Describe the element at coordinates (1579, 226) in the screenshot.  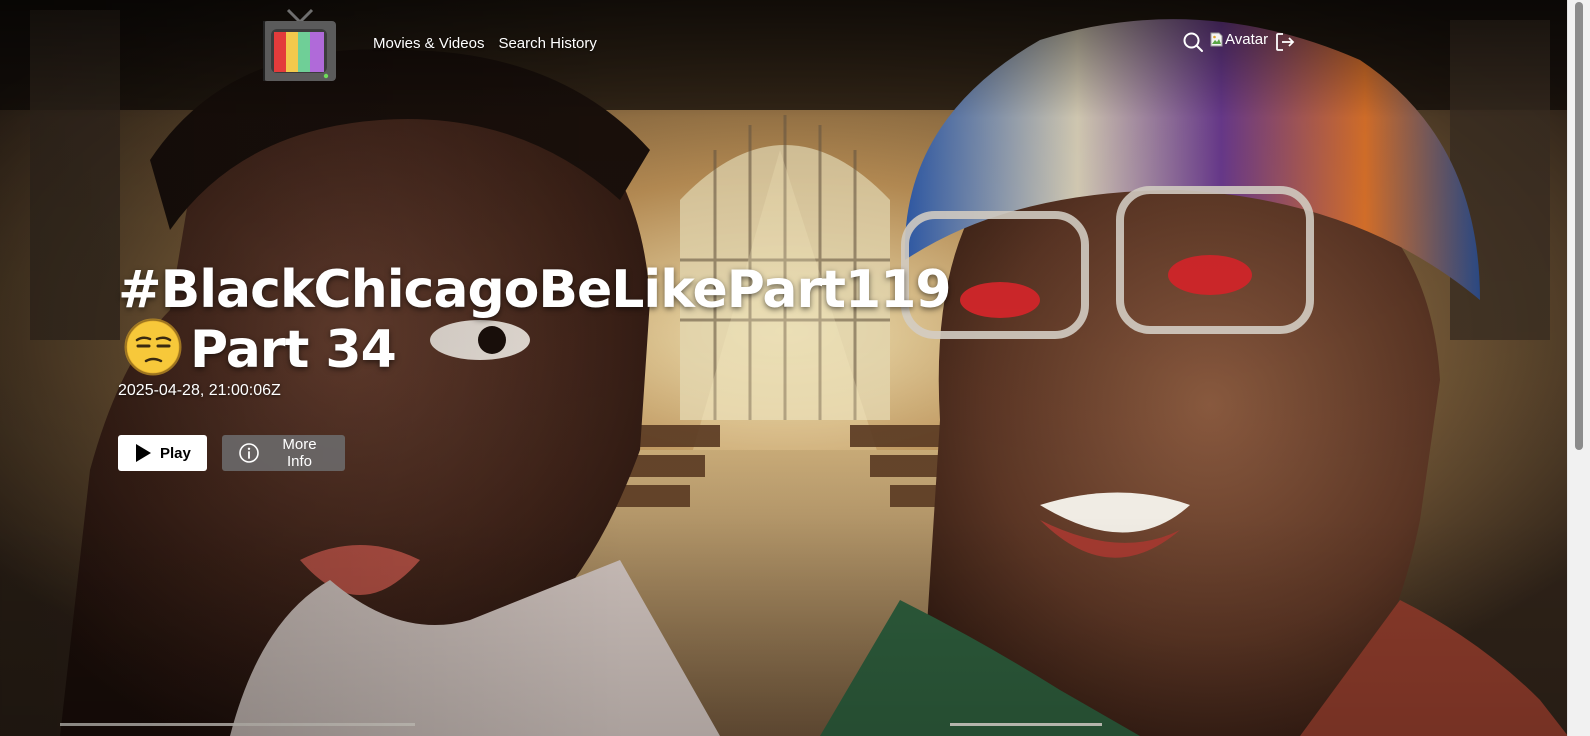
I see `scrollbar-thumb` at that location.